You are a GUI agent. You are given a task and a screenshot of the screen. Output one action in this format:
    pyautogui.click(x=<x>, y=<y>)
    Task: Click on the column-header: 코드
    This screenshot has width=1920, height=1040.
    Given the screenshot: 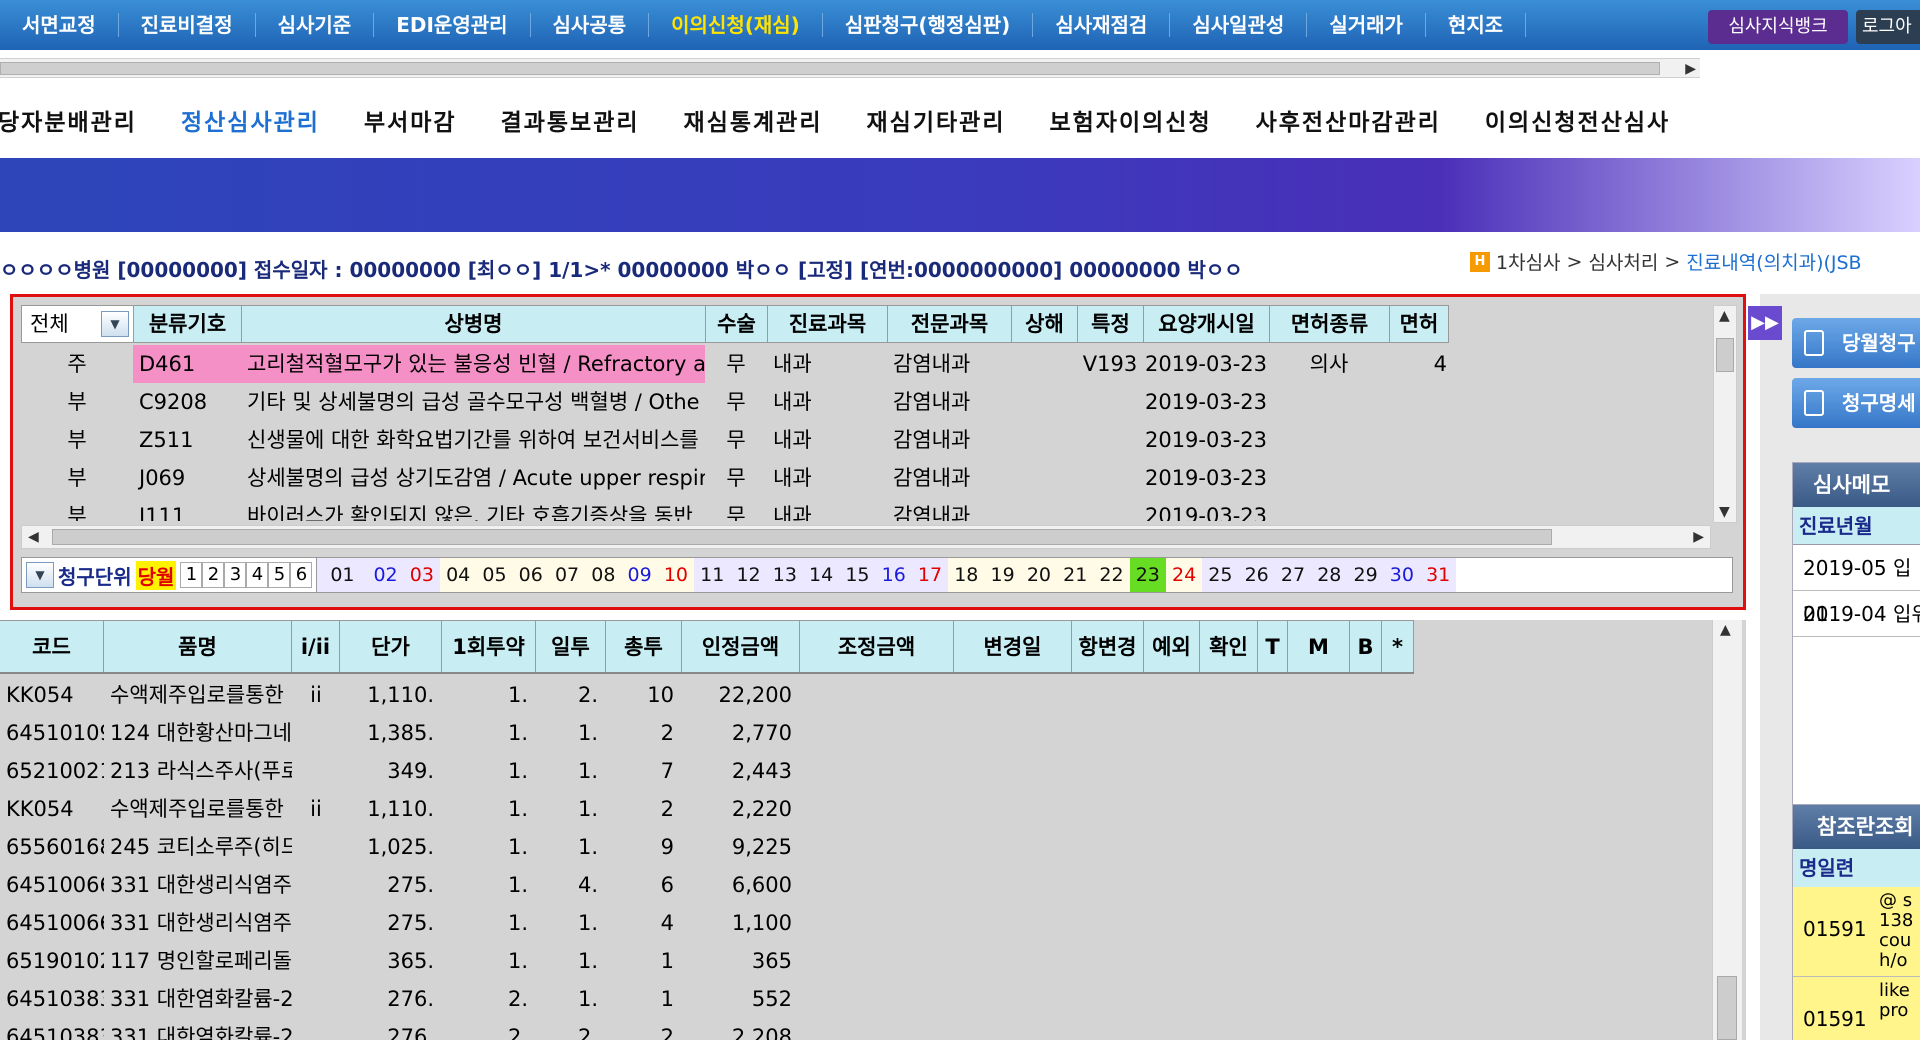 What is the action you would take?
    pyautogui.click(x=52, y=646)
    